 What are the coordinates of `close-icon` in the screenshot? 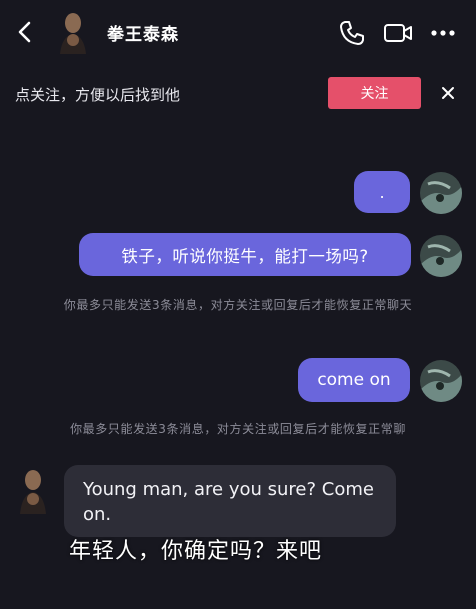 It's located at (448, 93).